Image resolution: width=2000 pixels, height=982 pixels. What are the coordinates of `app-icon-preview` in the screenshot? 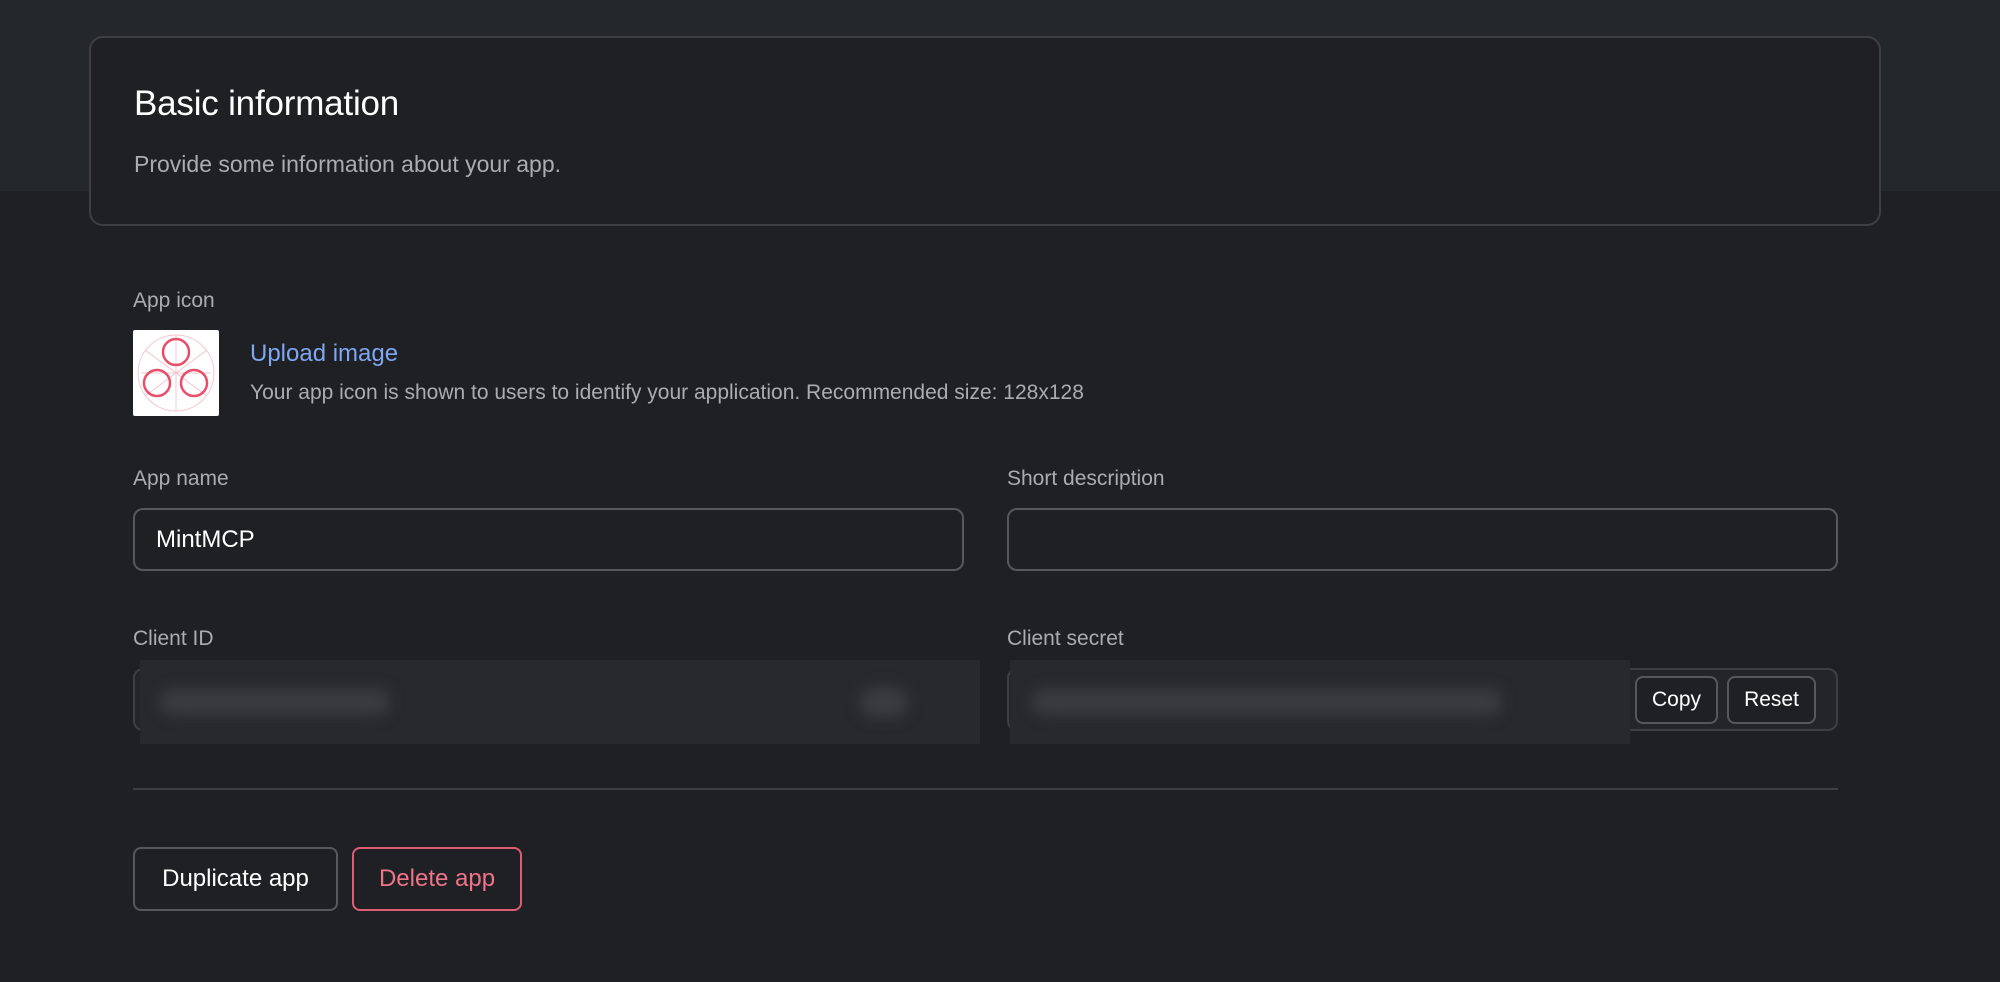 It's located at (176, 373).